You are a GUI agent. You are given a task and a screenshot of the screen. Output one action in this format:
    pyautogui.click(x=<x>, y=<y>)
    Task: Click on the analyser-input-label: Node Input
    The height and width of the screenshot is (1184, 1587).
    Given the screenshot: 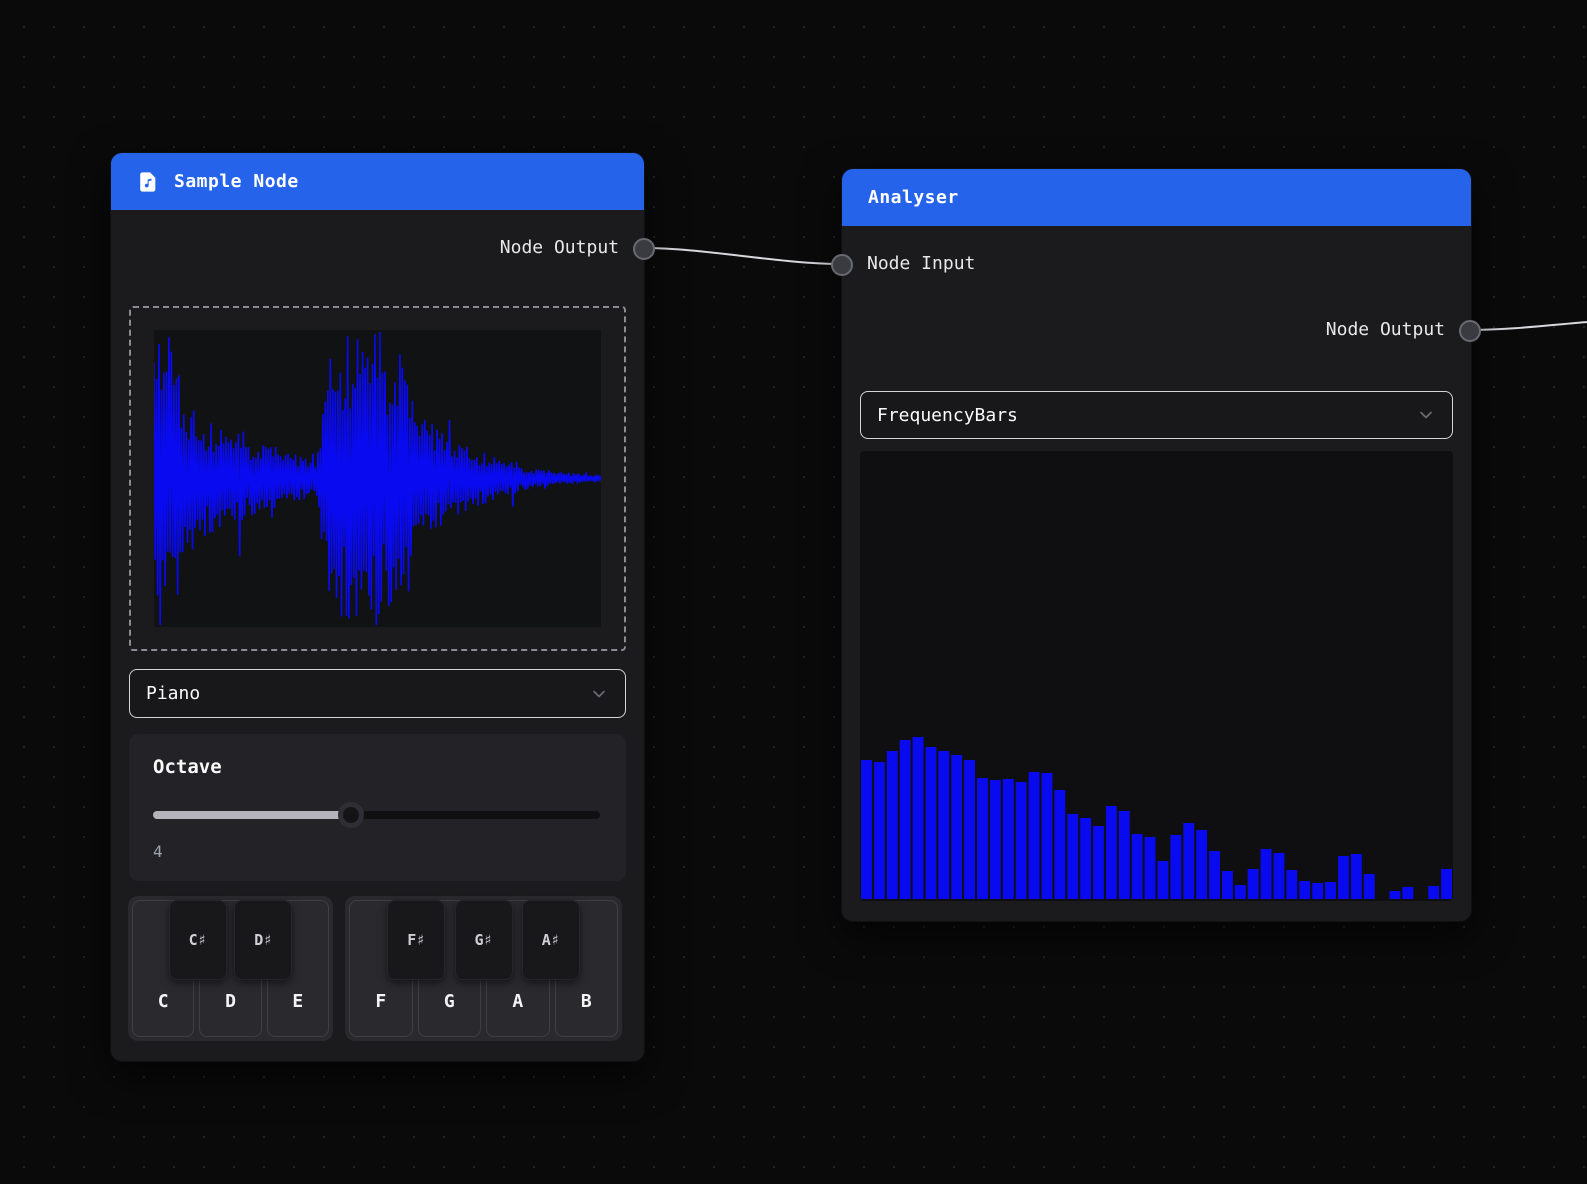 What is the action you would take?
    pyautogui.click(x=921, y=263)
    